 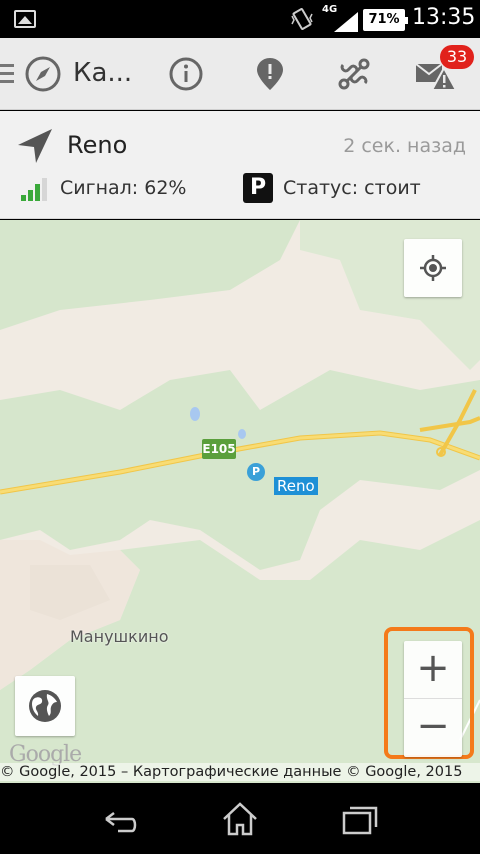 What do you see at coordinates (346, 22) in the screenshot?
I see `cell-signal-icon` at bounding box center [346, 22].